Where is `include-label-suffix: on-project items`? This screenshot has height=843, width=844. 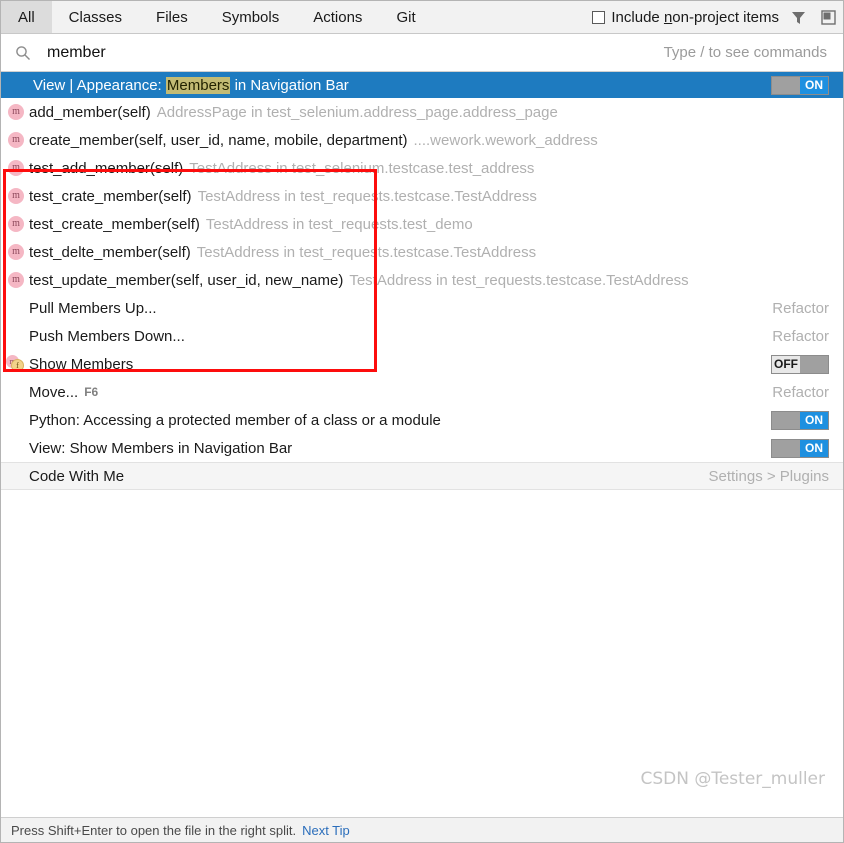 include-label-suffix: on-project items is located at coordinates (725, 17).